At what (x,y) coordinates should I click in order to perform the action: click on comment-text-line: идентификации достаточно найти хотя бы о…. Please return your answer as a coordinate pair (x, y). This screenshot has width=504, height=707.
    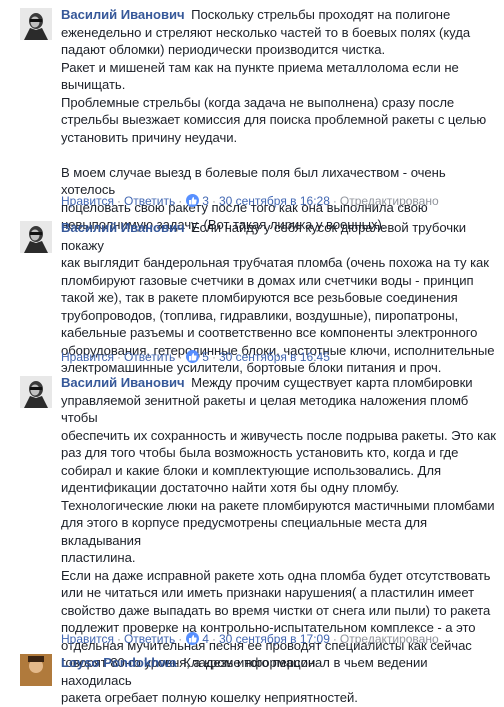
    Looking at the image, I should click on (230, 487).